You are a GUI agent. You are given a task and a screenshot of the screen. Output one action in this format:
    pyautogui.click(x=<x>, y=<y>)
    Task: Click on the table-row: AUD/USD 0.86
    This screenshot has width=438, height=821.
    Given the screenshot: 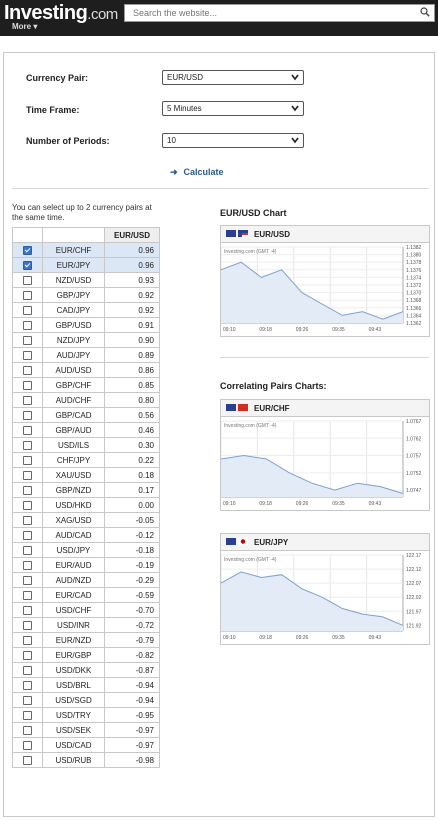 What is the action you would take?
    pyautogui.click(x=86, y=370)
    